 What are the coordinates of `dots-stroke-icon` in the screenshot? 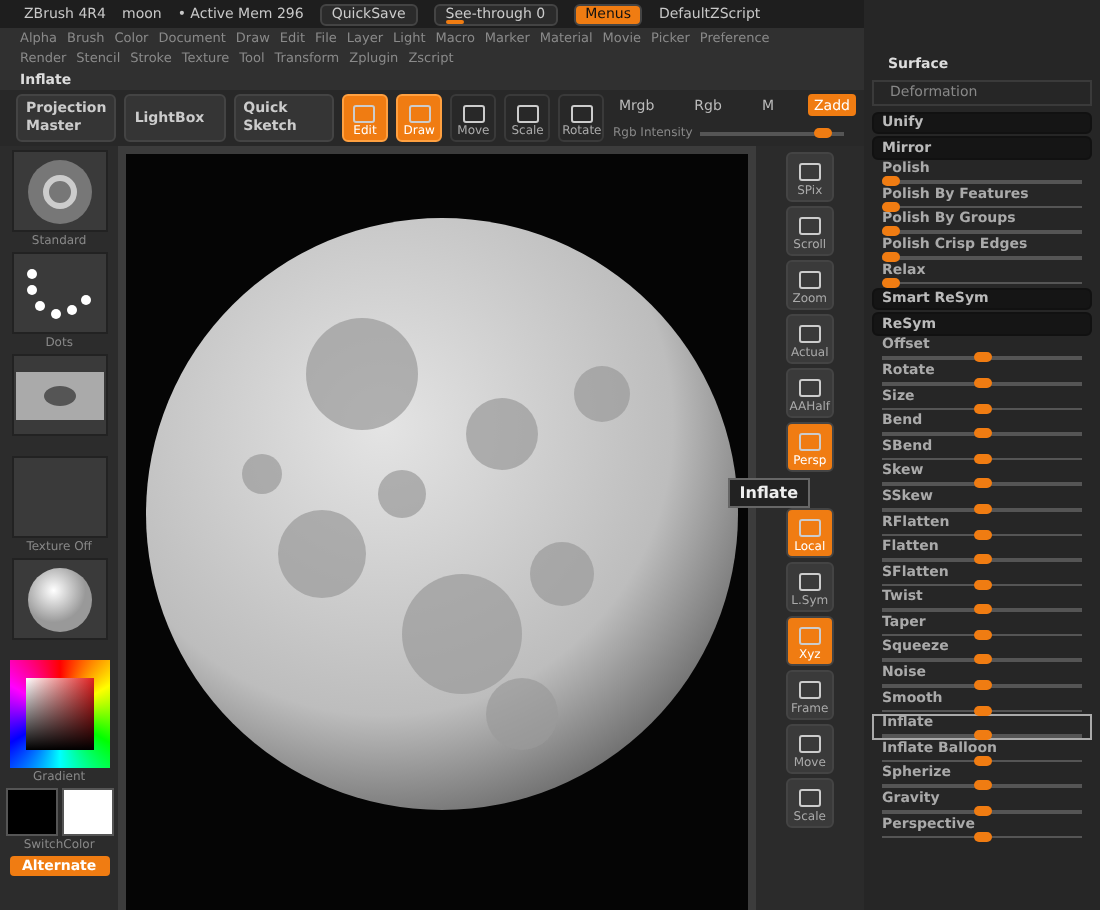 It's located at (59, 293).